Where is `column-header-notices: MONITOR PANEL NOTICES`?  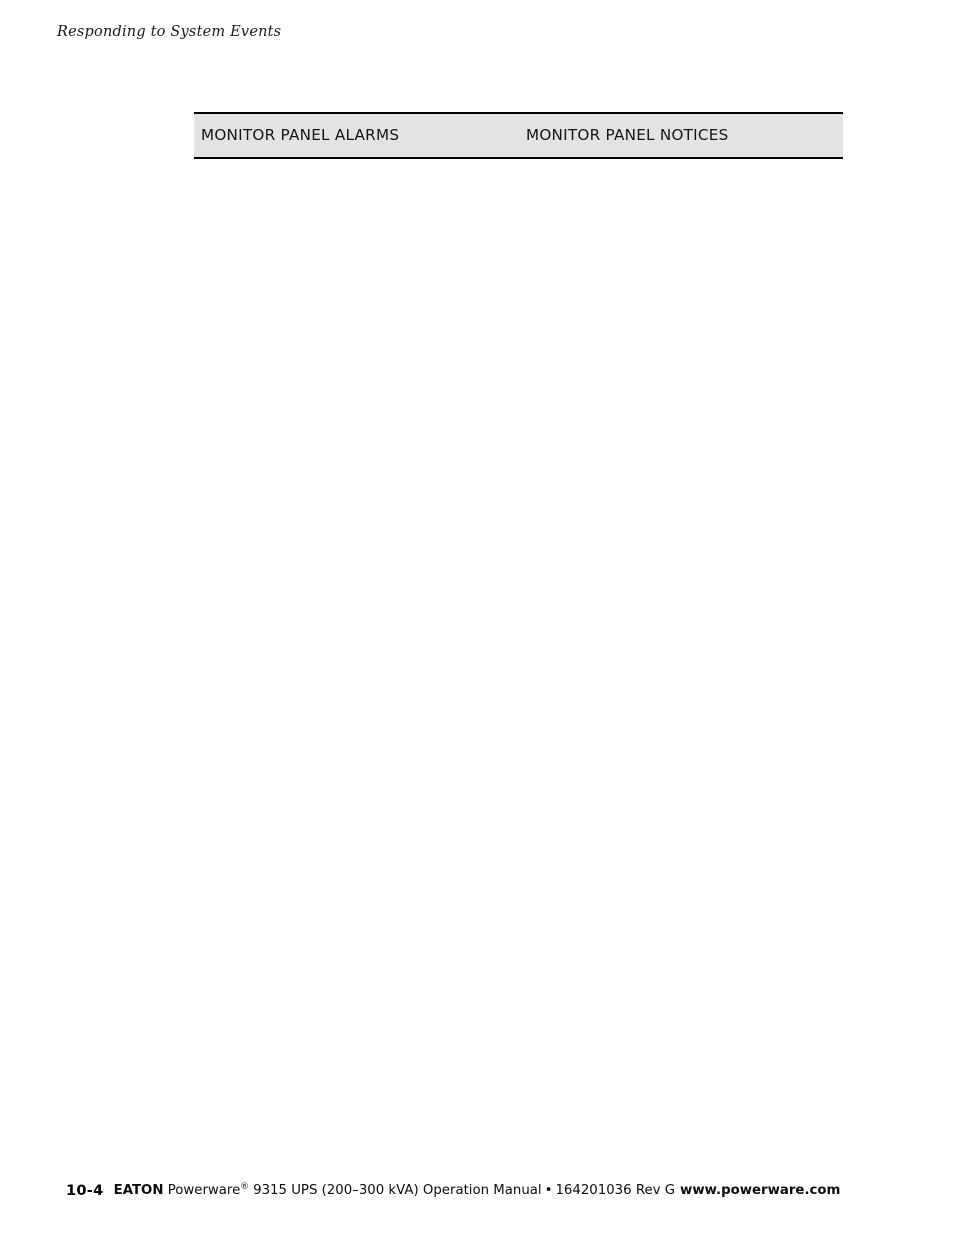 column-header-notices: MONITOR PANEL NOTICES is located at coordinates (681, 135).